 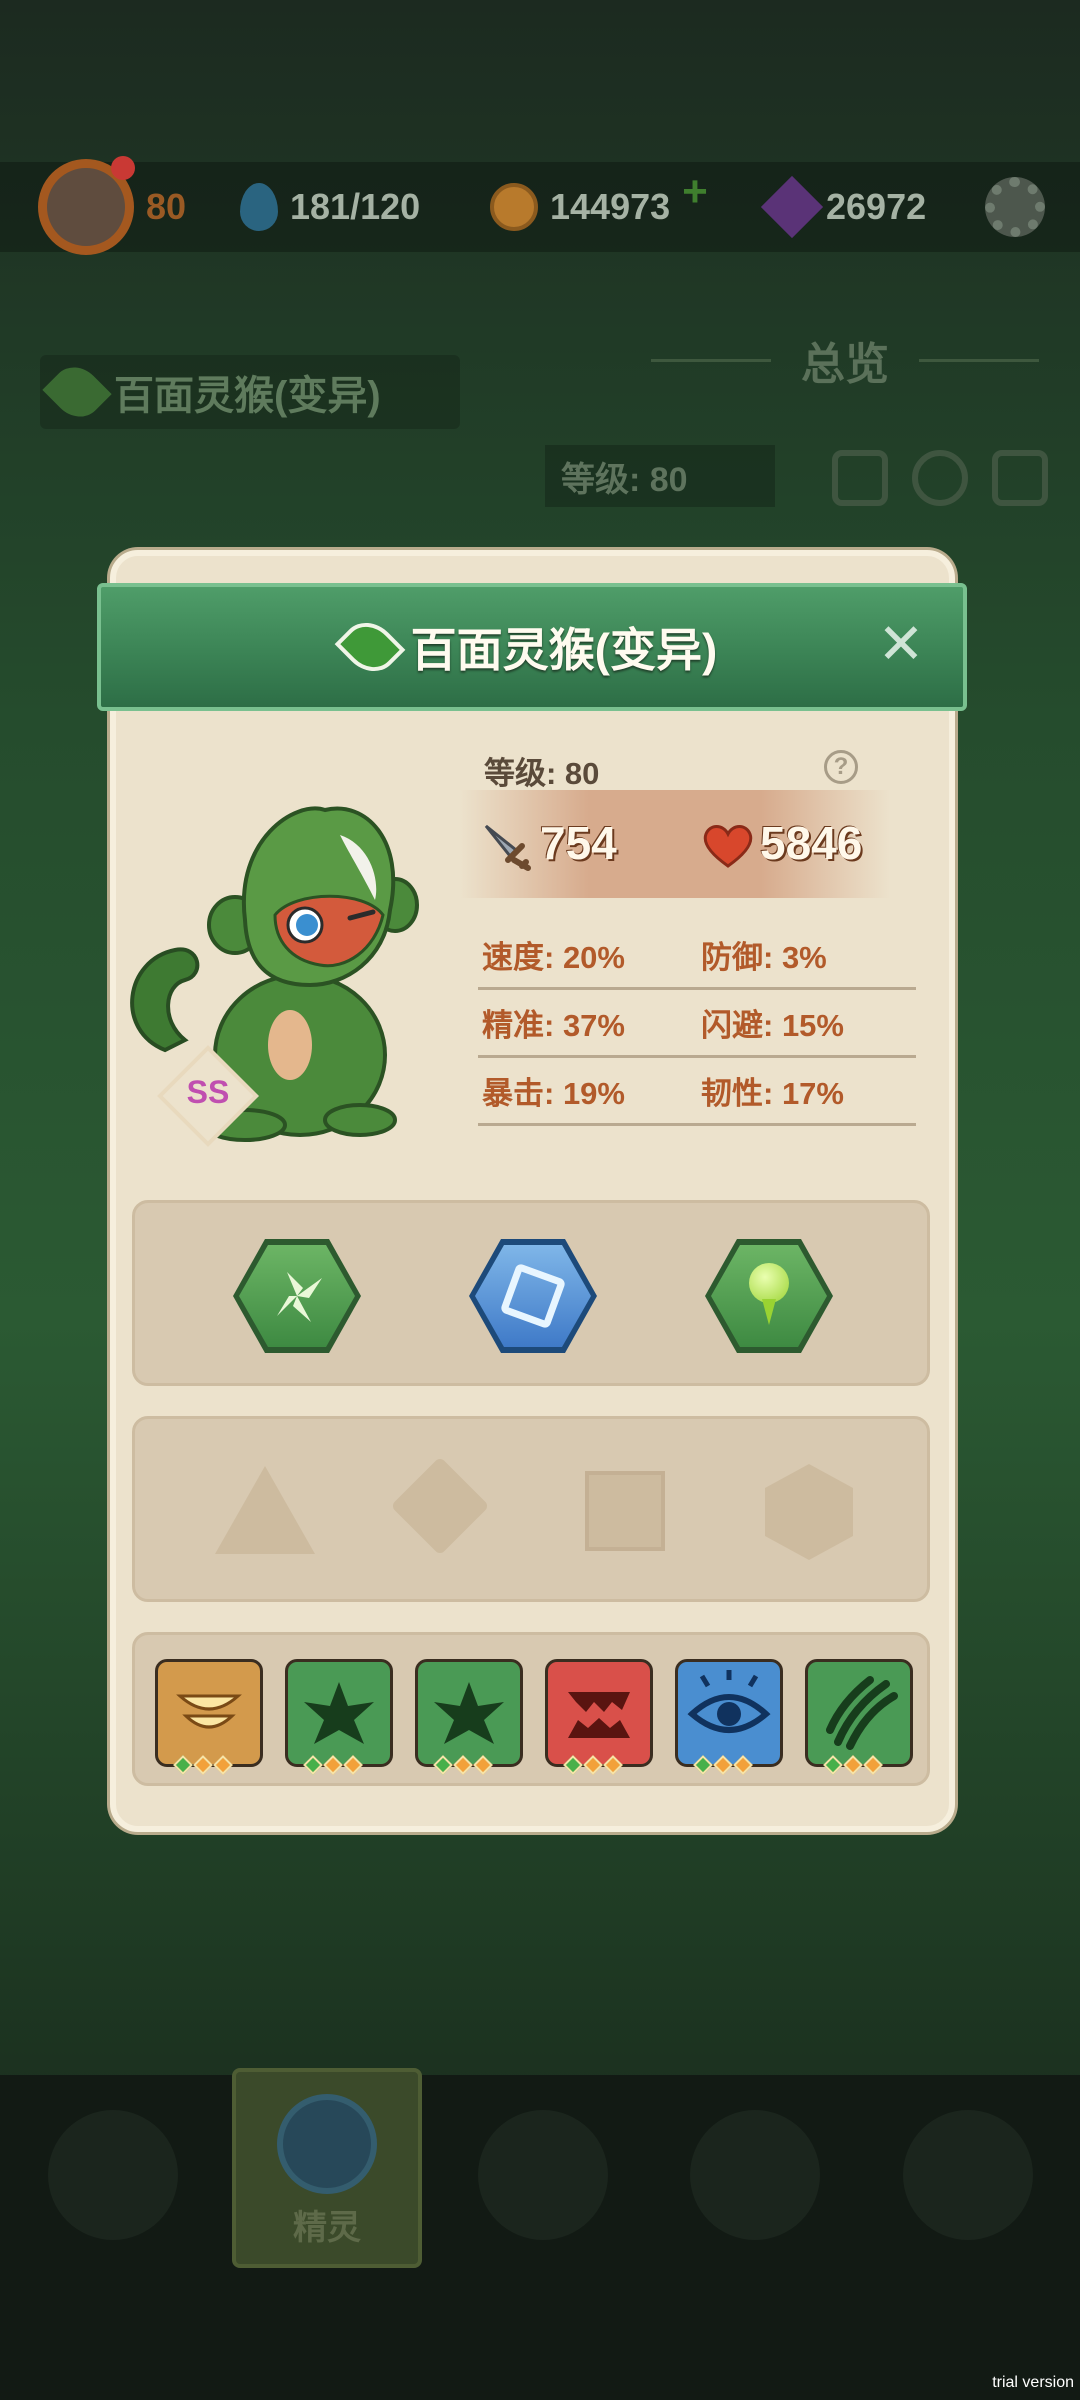 What do you see at coordinates (876, 206) in the screenshot?
I see `gem-value: 26972` at bounding box center [876, 206].